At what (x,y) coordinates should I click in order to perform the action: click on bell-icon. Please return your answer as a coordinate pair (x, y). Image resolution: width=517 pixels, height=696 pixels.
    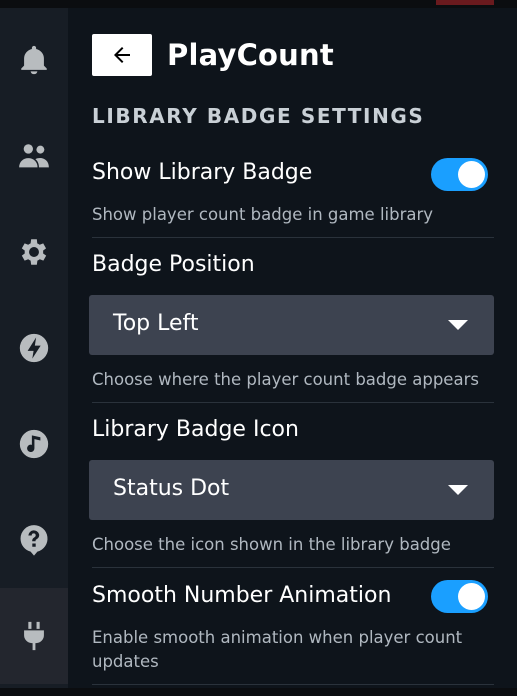
    Looking at the image, I should click on (34, 60).